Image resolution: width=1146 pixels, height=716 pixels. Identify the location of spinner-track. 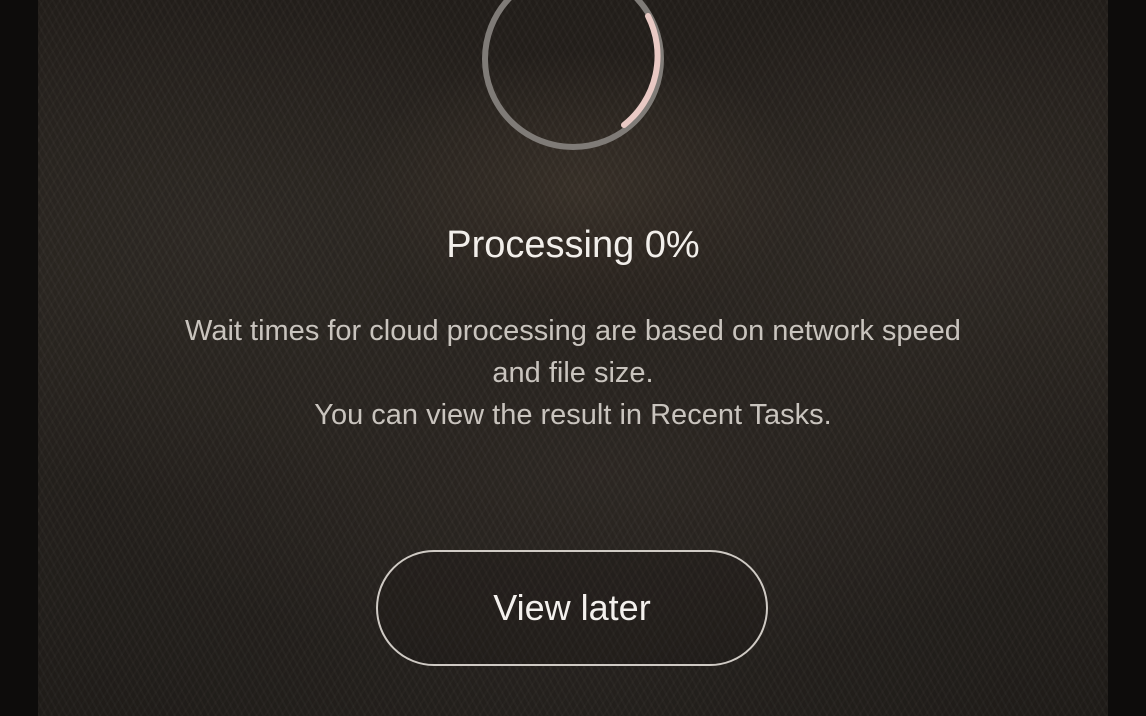
(573, 75).